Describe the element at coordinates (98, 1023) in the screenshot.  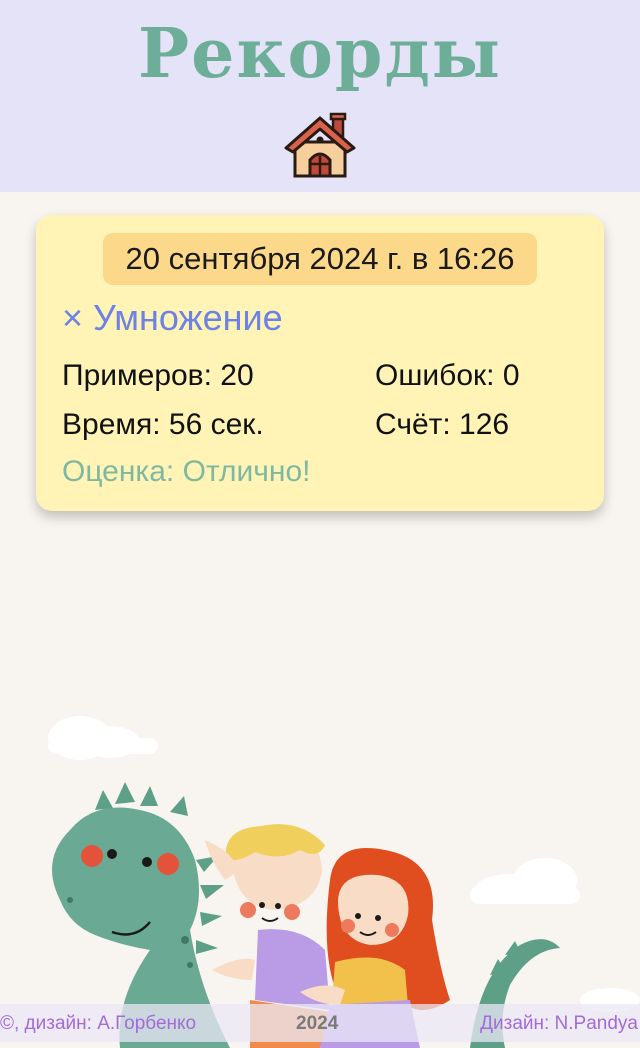
I see `footer-author: ©, дизайн: А.Горбенко` at that location.